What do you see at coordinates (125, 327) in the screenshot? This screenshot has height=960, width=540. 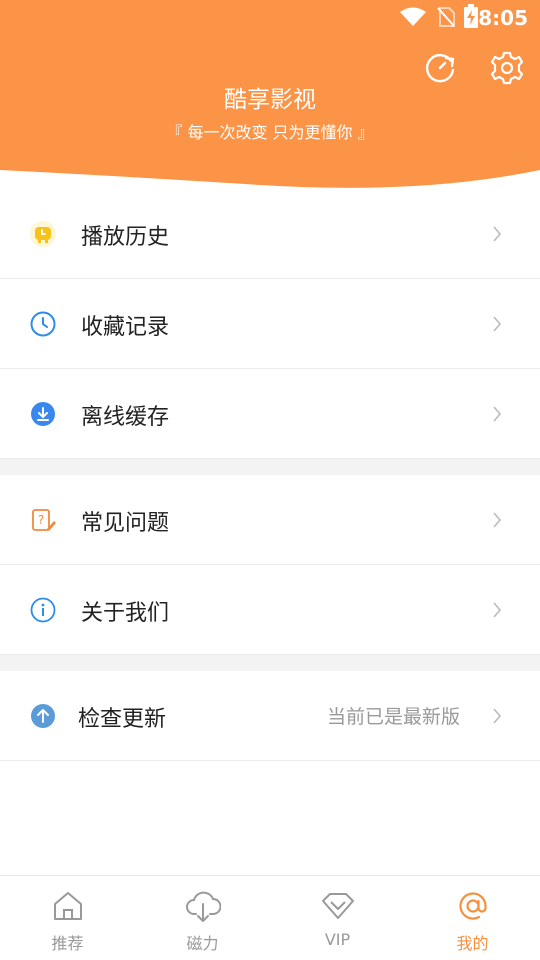 I see `menu-item-label: 收藏记录` at bounding box center [125, 327].